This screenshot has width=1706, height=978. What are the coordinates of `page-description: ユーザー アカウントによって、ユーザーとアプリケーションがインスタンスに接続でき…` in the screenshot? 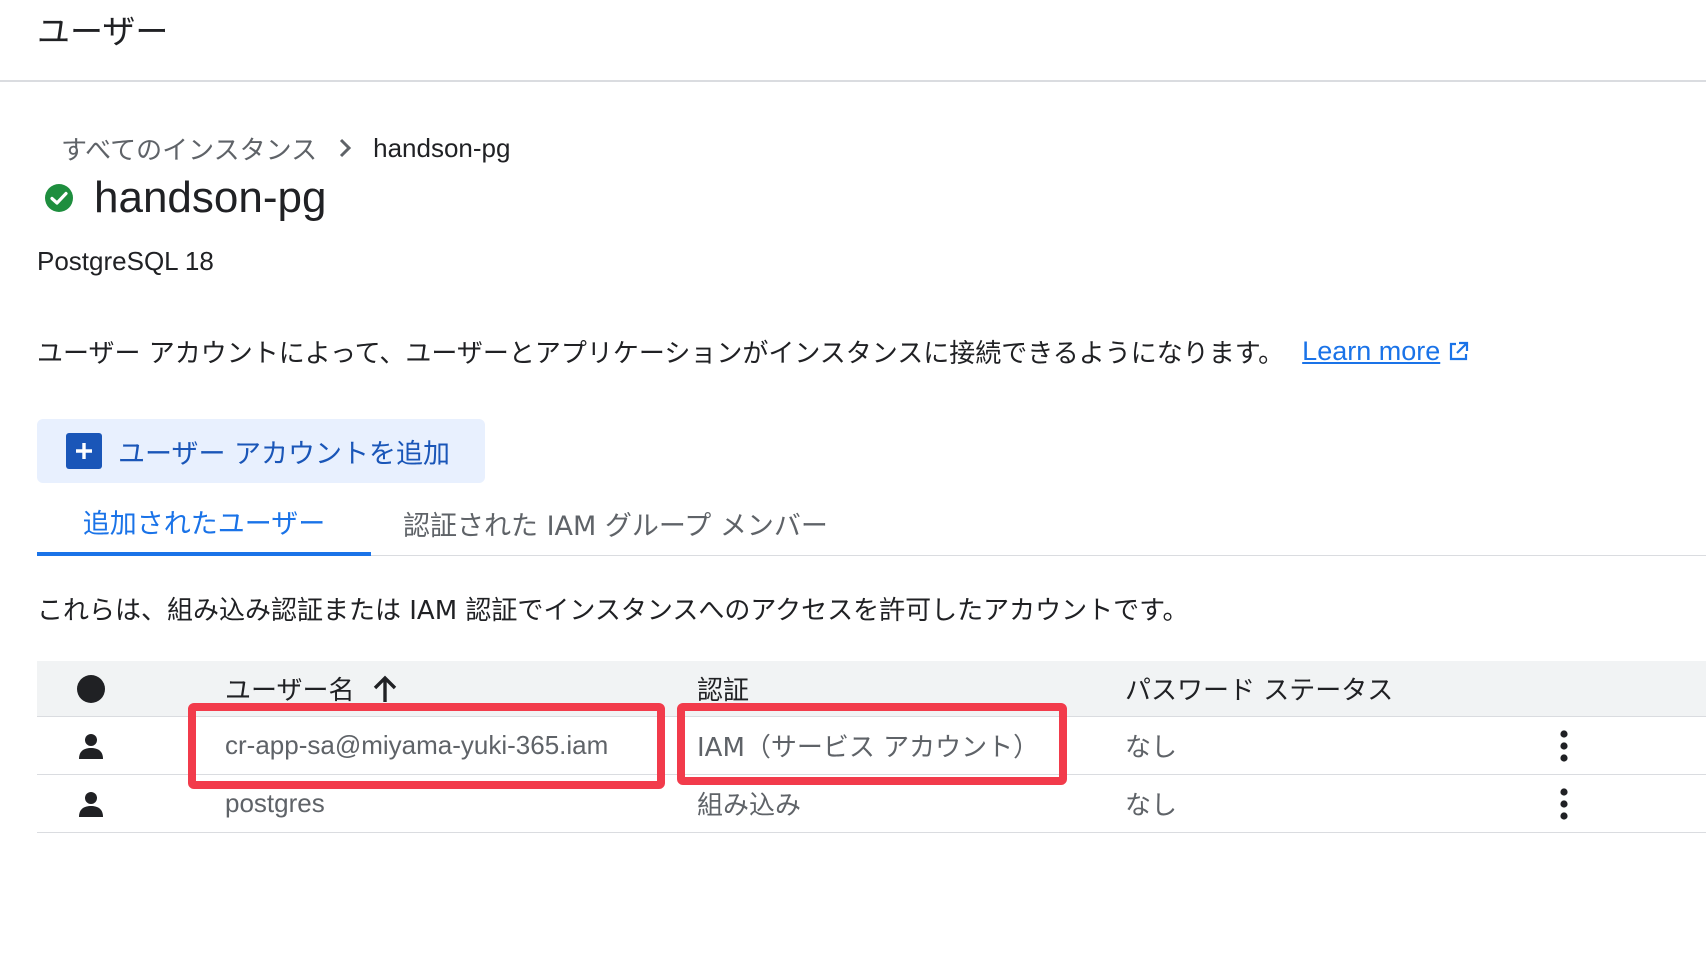 It's located at (753, 351).